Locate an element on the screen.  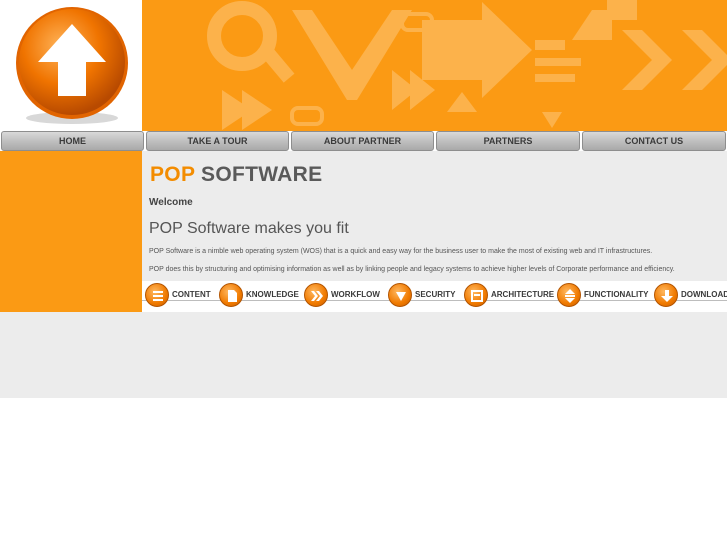
brand-software: SOFTWARE is located at coordinates (262, 174).